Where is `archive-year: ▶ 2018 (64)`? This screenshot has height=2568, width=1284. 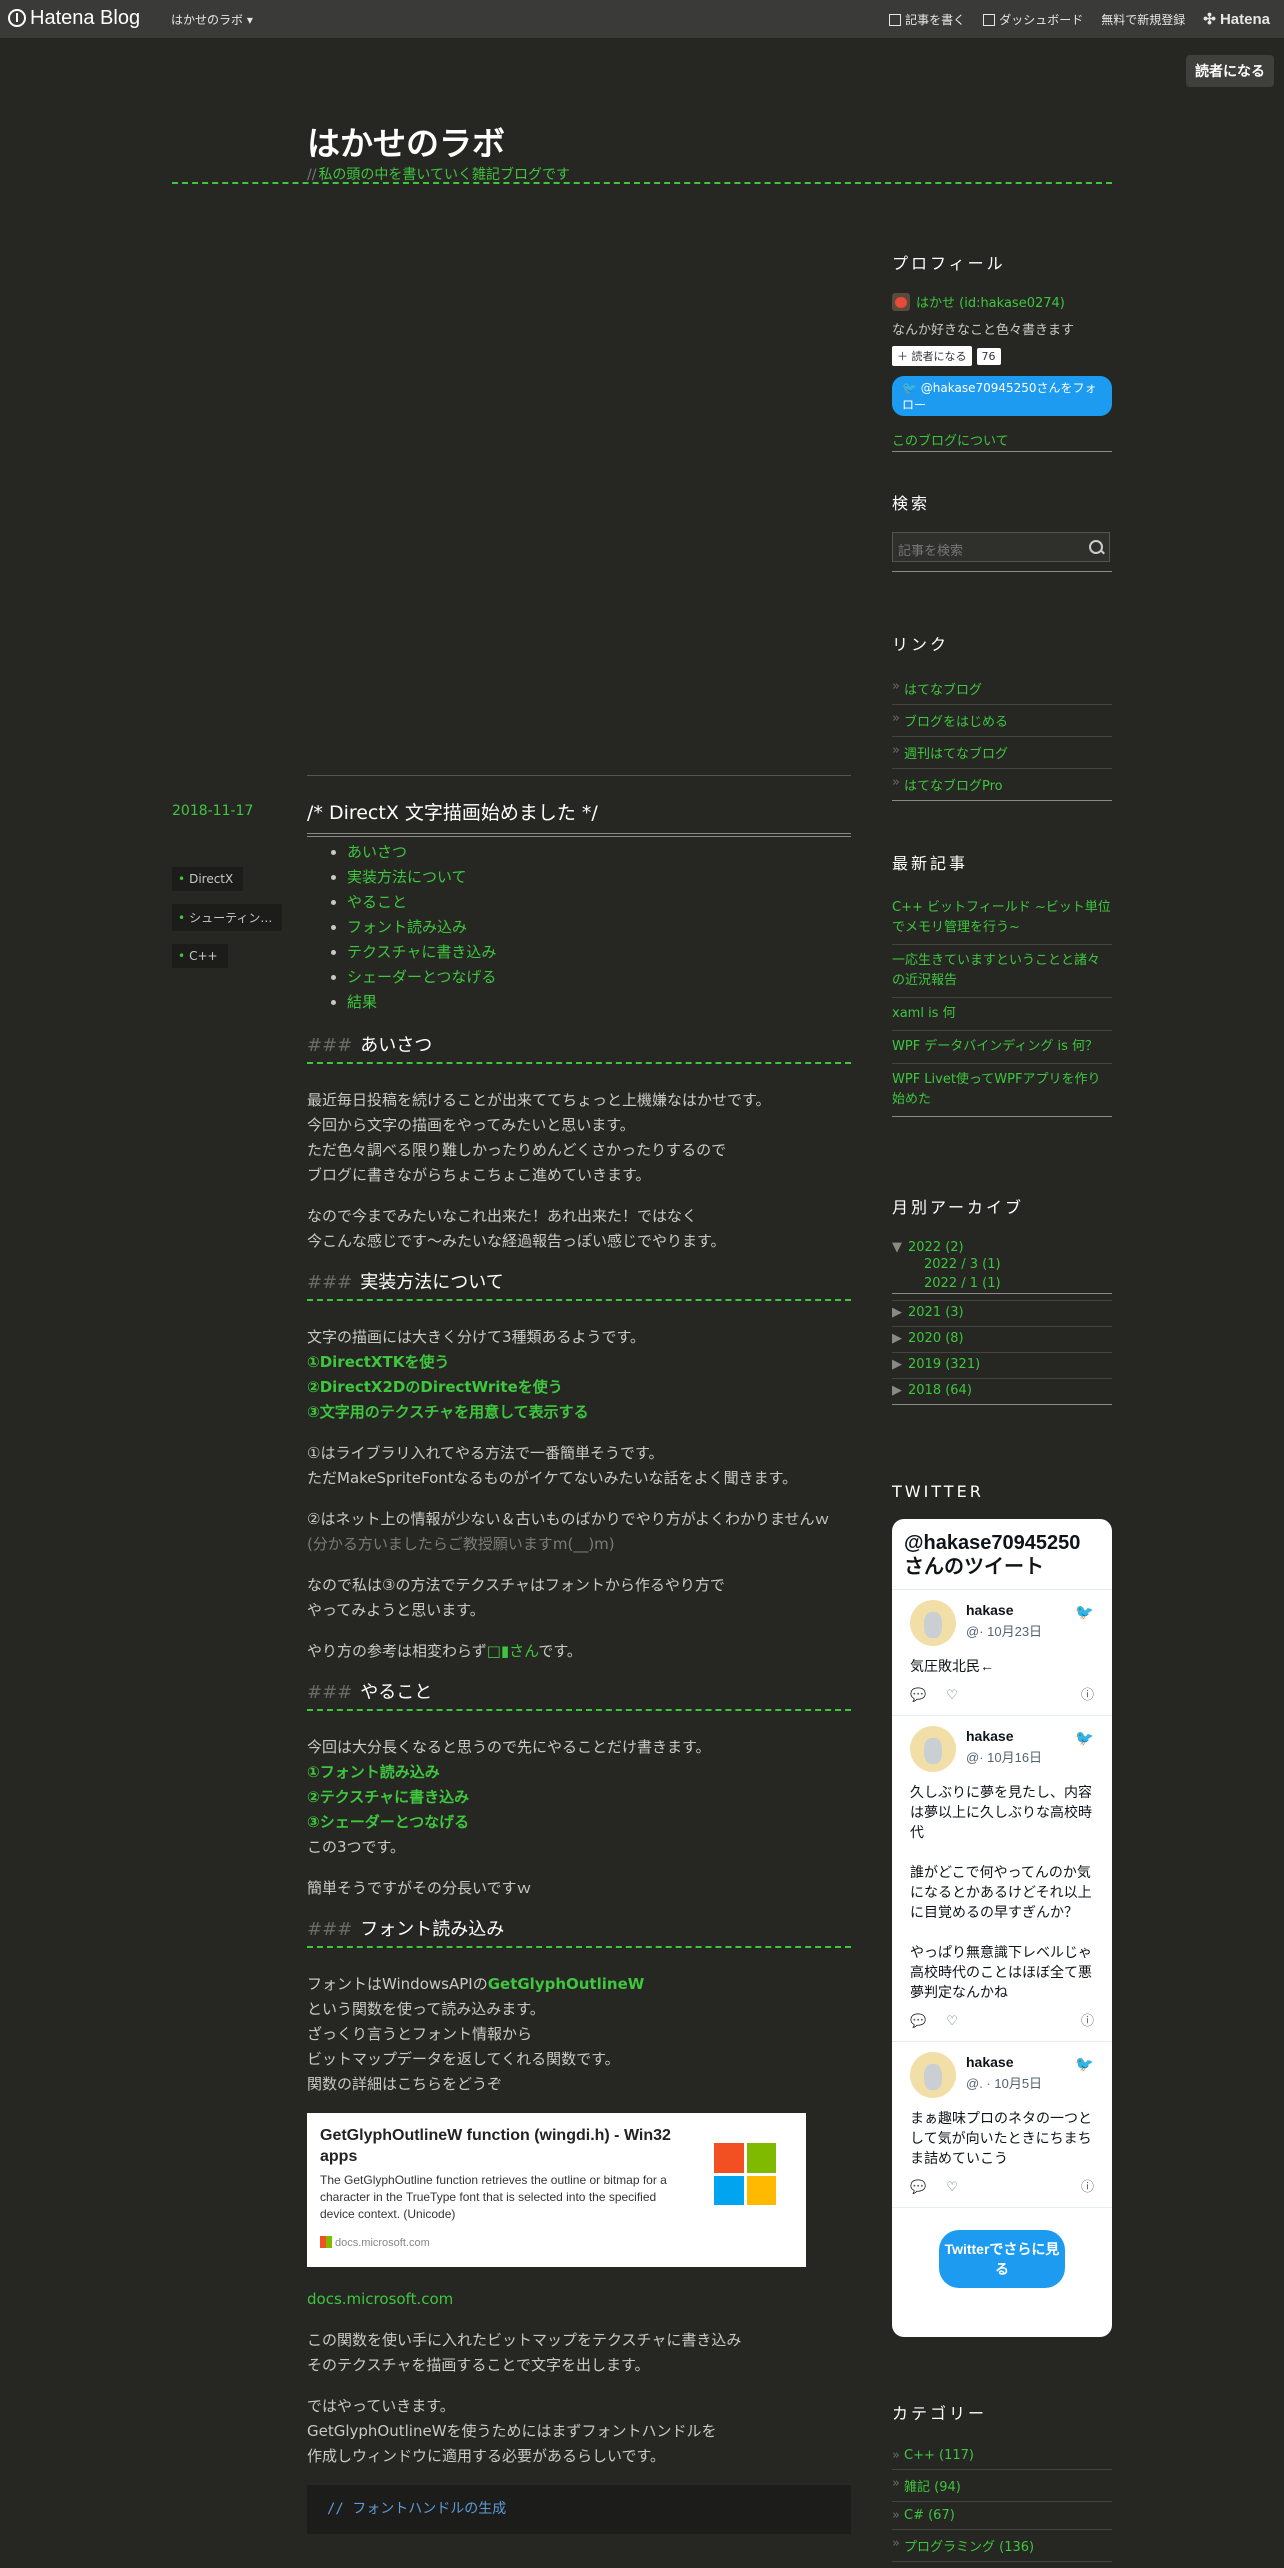
archive-year: ▶ 2018 (64) is located at coordinates (1002, 1392).